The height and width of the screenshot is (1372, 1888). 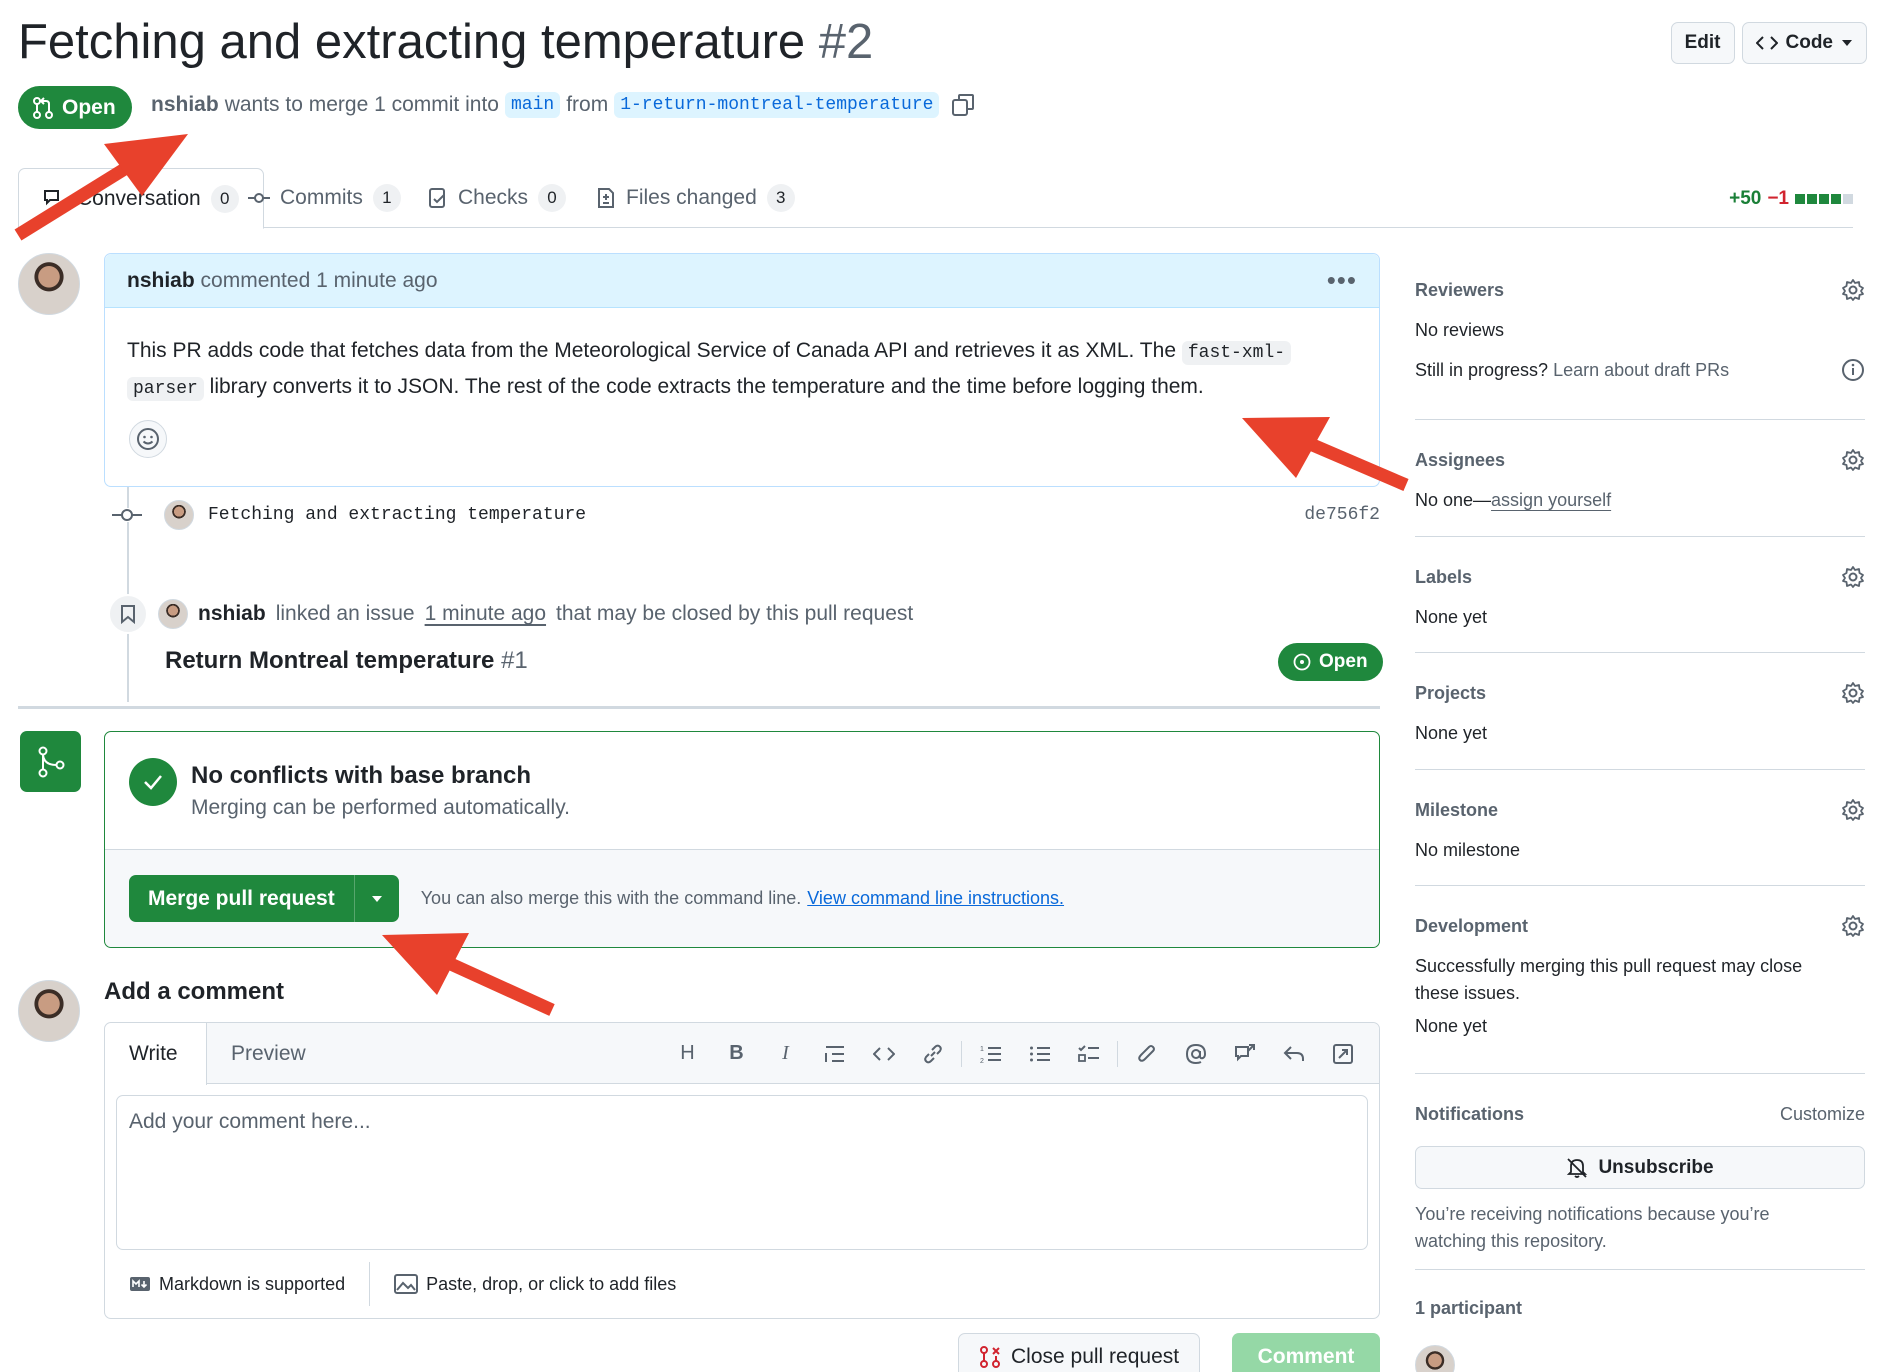 I want to click on annotation-arrow-state, so click(x=101, y=187).